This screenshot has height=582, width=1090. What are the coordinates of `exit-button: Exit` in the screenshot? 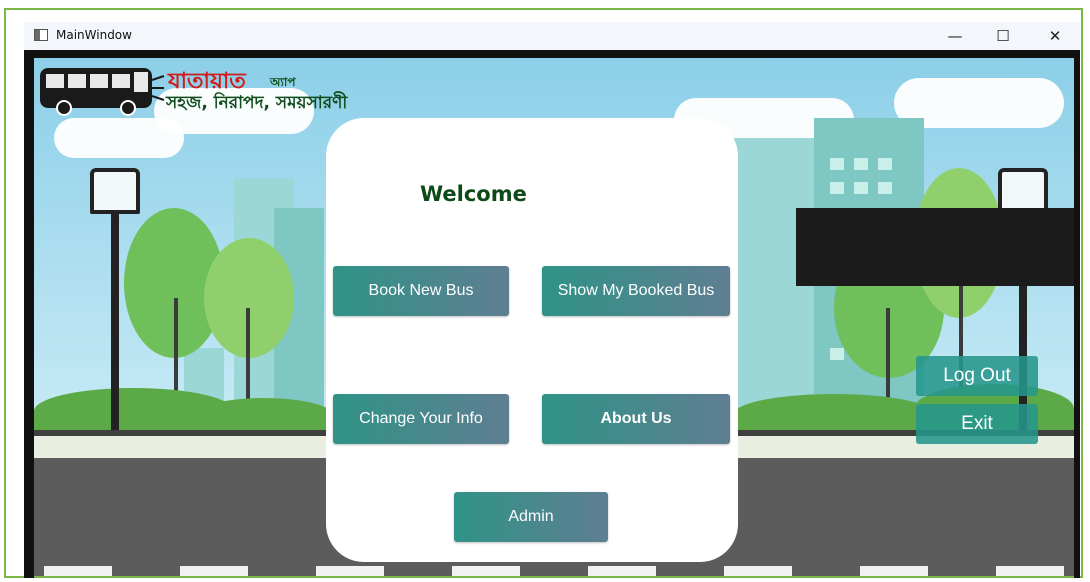 It's located at (977, 424).